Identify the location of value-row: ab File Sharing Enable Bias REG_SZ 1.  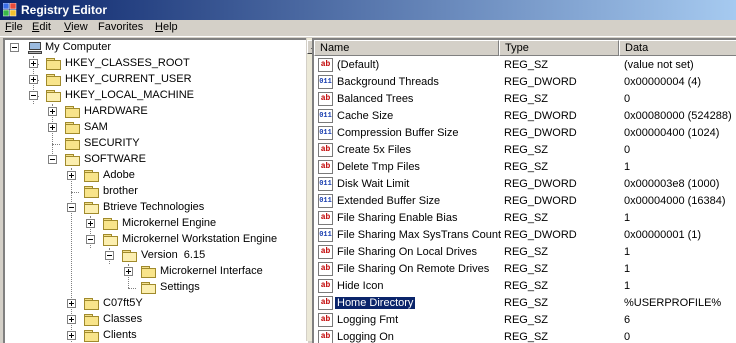
(525, 218).